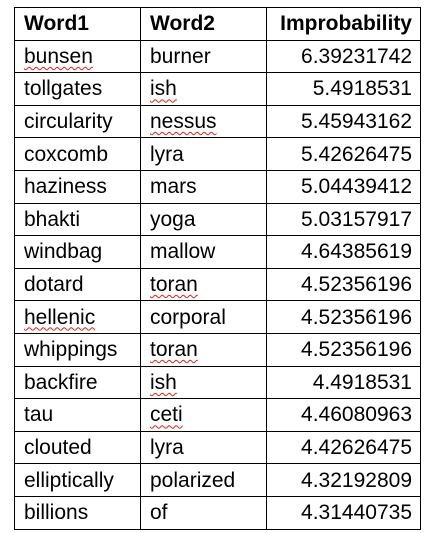 The width and height of the screenshot is (436, 533). Describe the element at coordinates (63, 89) in the screenshot. I see `cell-word1-text: tollgates` at that location.